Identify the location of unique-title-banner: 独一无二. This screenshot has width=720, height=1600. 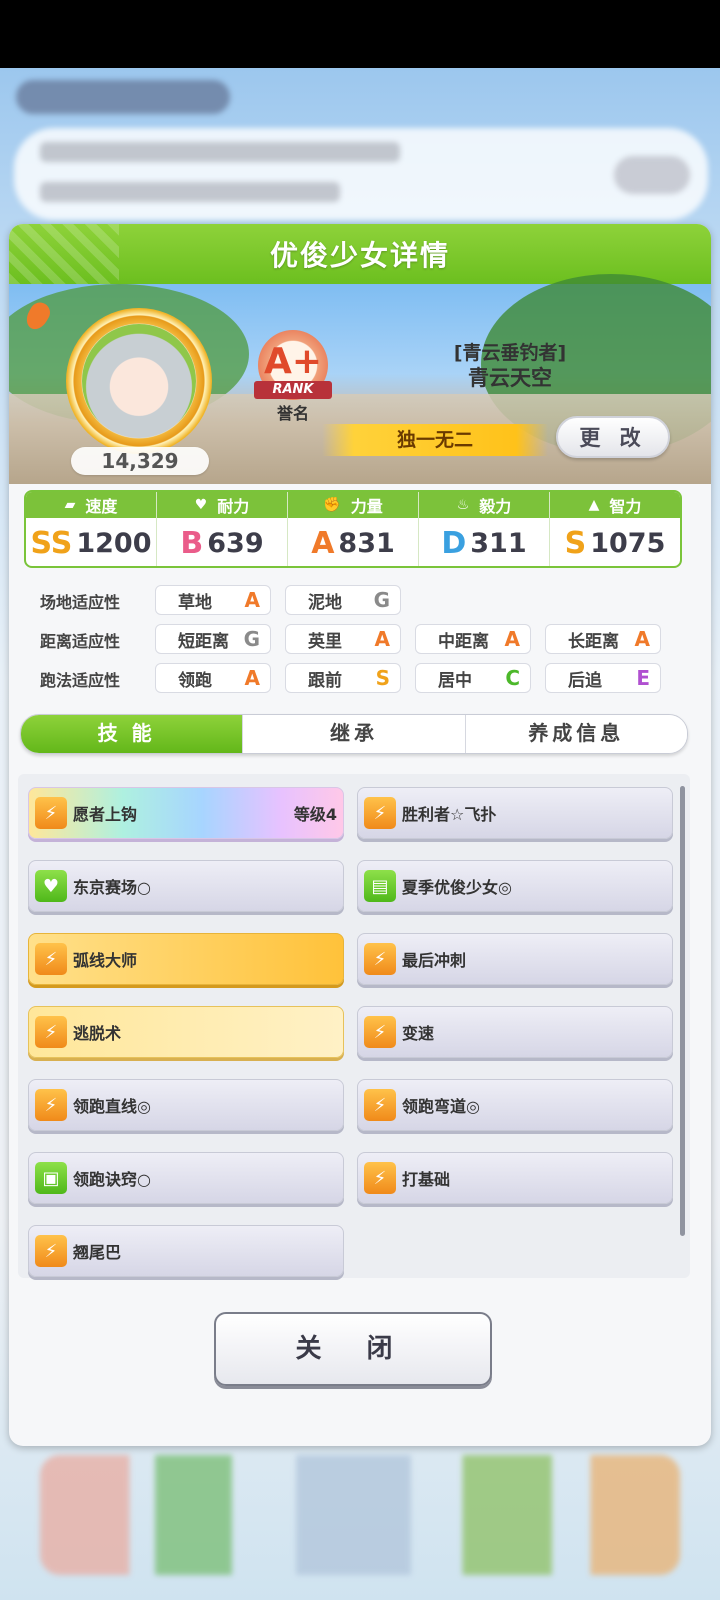
(435, 440).